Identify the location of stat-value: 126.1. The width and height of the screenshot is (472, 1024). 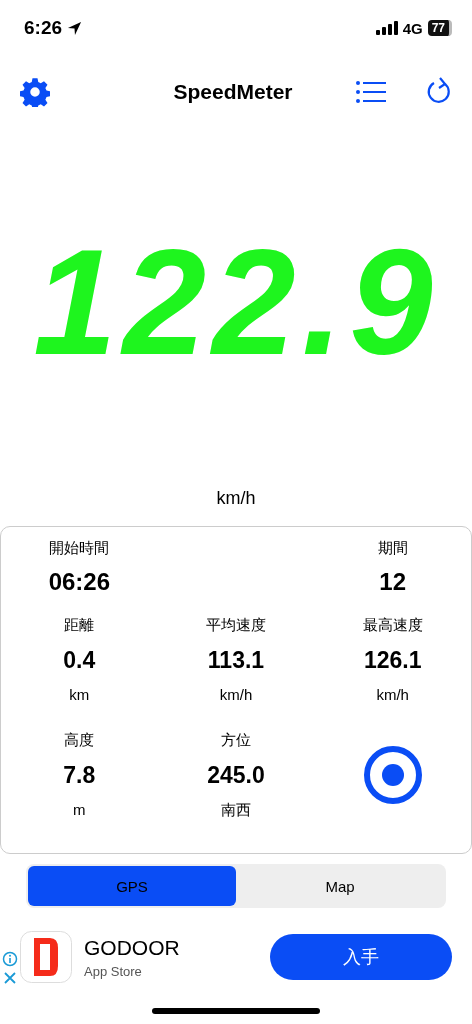
(392, 660).